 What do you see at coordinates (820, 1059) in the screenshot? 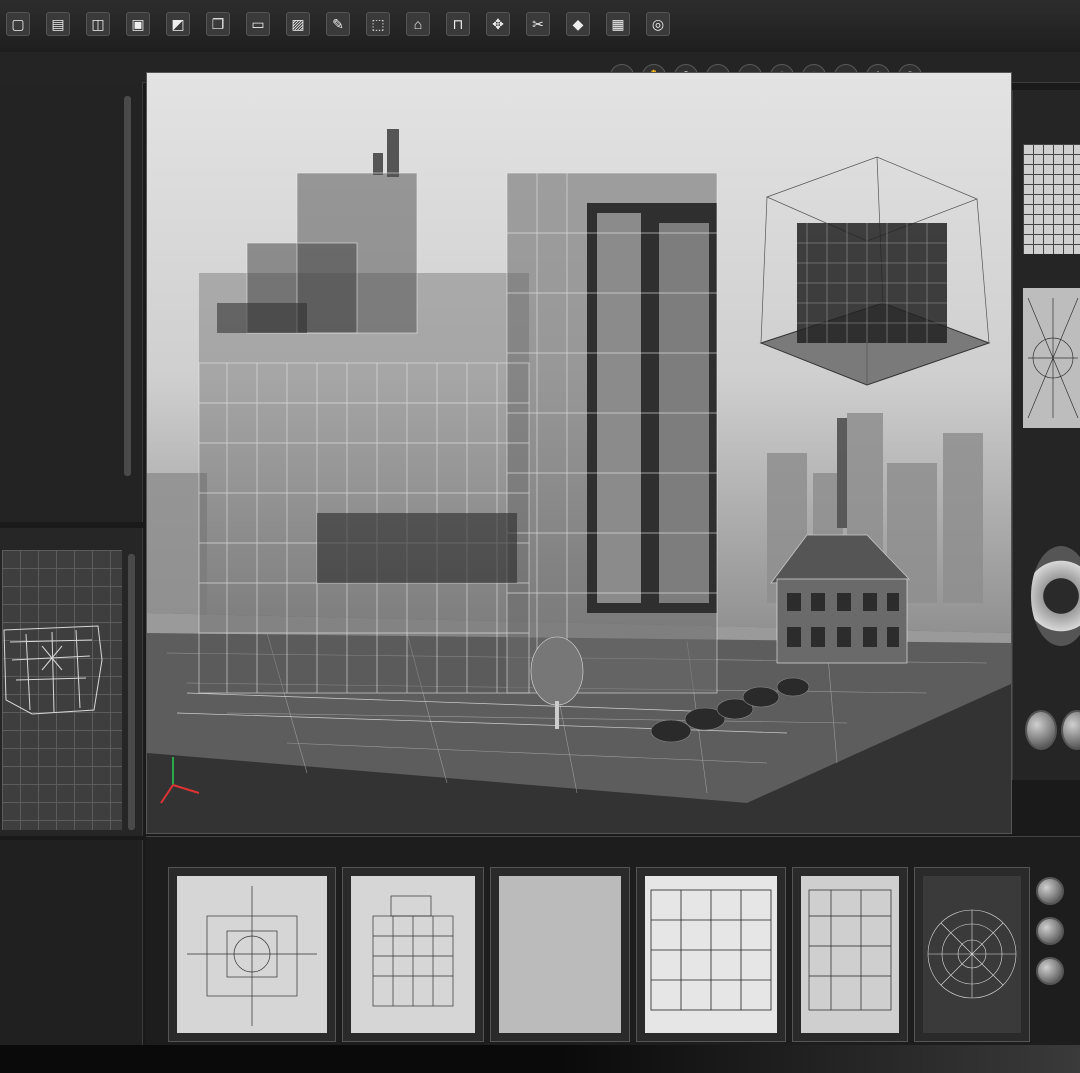
I see `bezel-glare` at bounding box center [820, 1059].